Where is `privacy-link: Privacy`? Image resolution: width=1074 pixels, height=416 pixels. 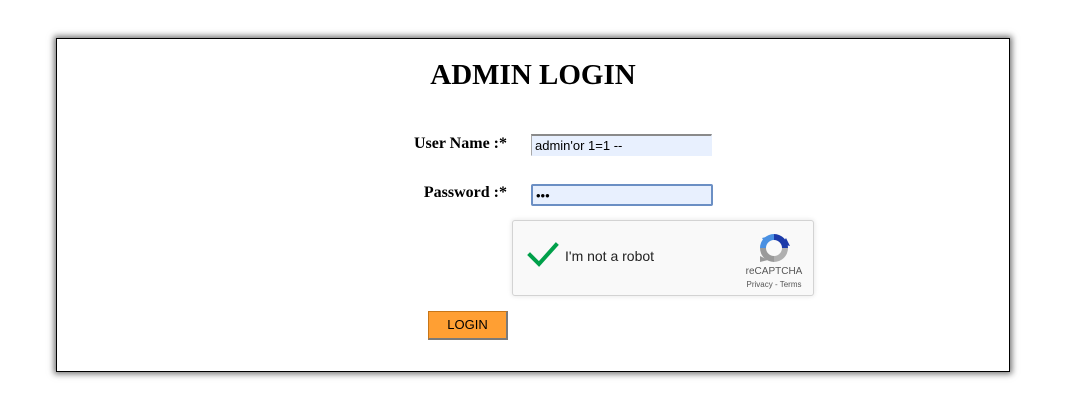
privacy-link: Privacy is located at coordinates (760, 284).